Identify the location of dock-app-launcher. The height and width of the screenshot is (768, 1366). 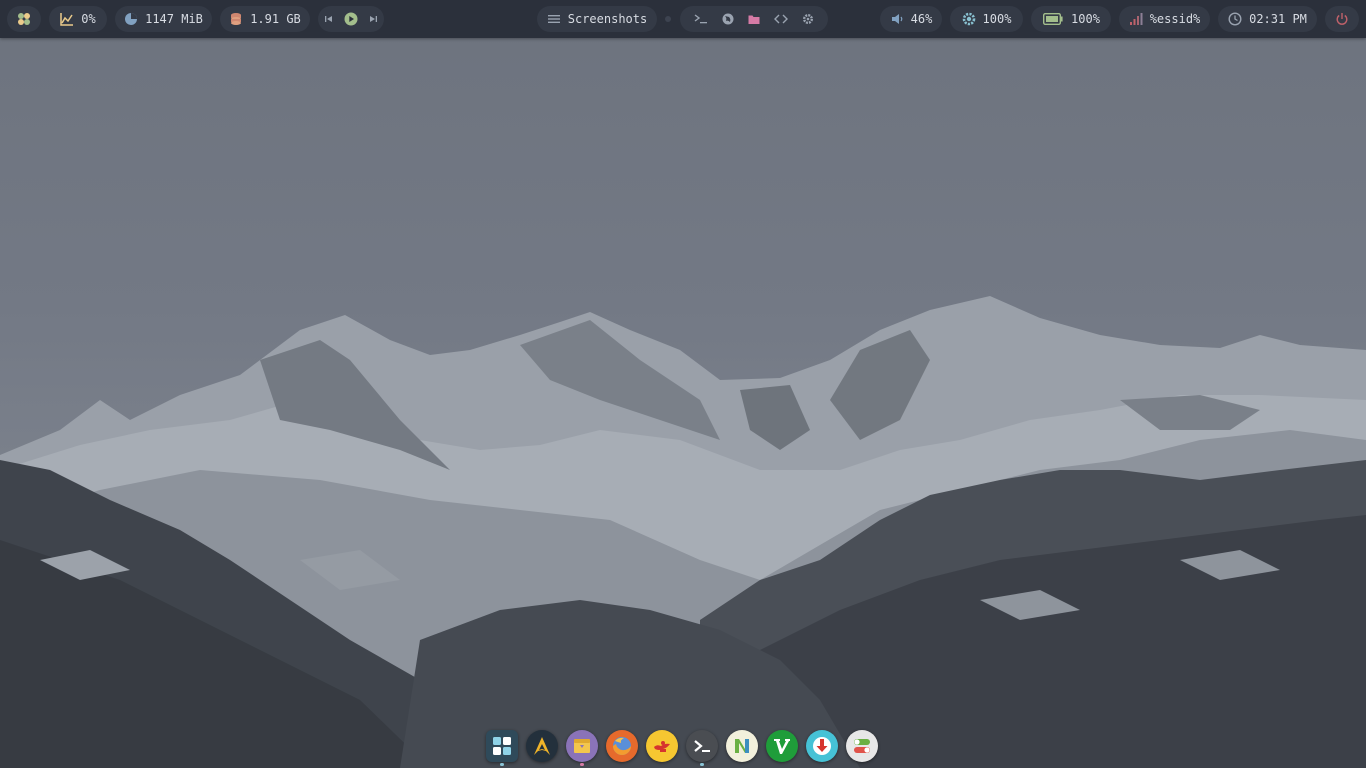
(502, 746).